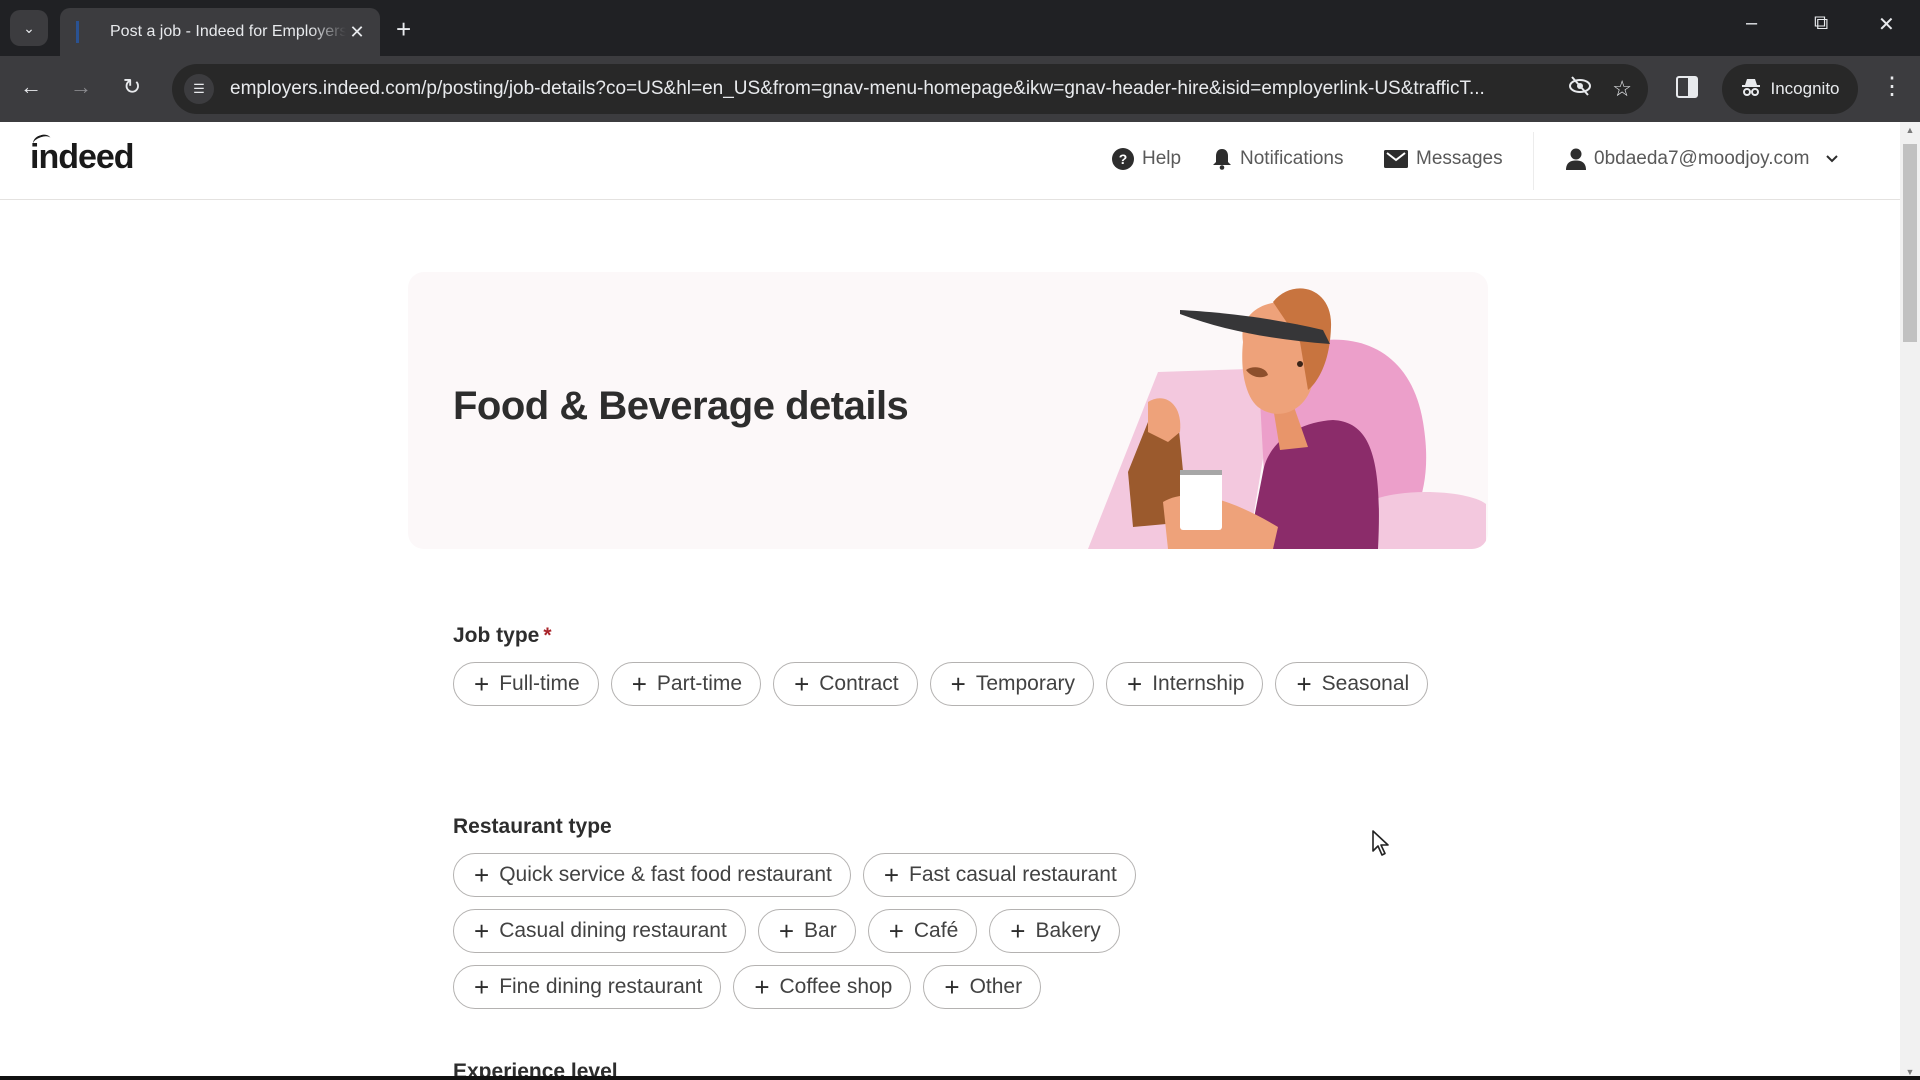 This screenshot has width=1920, height=1080. Describe the element at coordinates (699, 683) in the screenshot. I see `option-chip-label: Part-time` at that location.